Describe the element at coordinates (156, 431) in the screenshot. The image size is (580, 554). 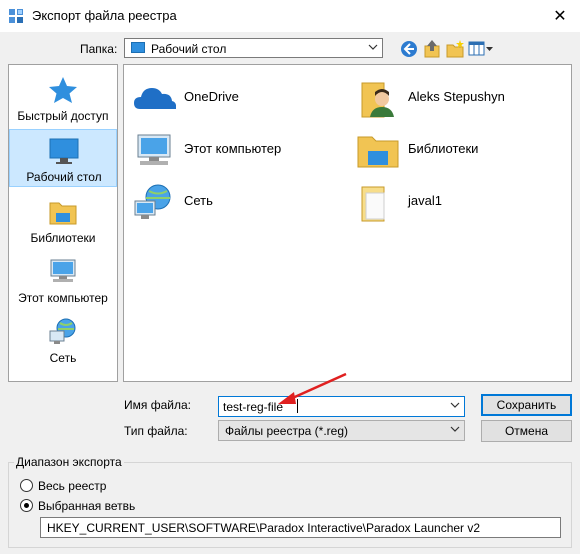
I see `filetype-label: Тип файла:` at that location.